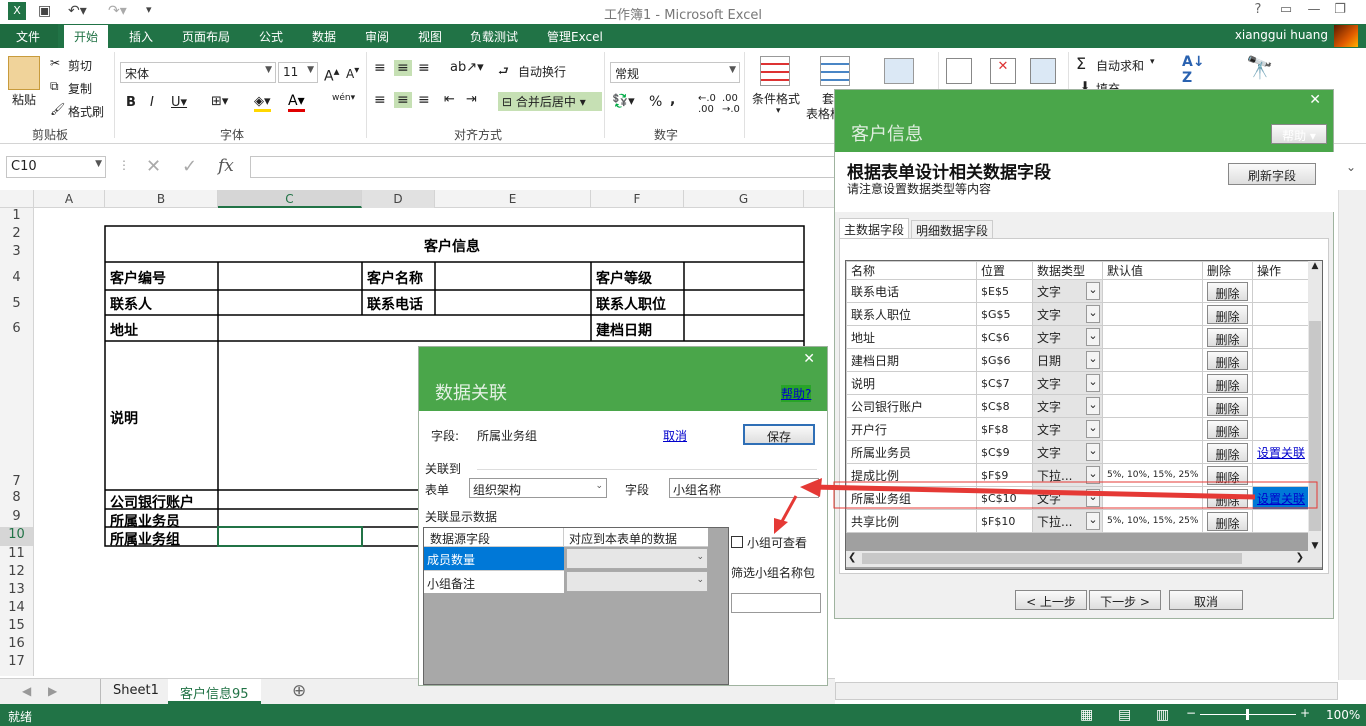 This screenshot has width=1366, height=726. Describe the element at coordinates (124, 418) in the screenshot. I see `cell-label: 说明` at that location.